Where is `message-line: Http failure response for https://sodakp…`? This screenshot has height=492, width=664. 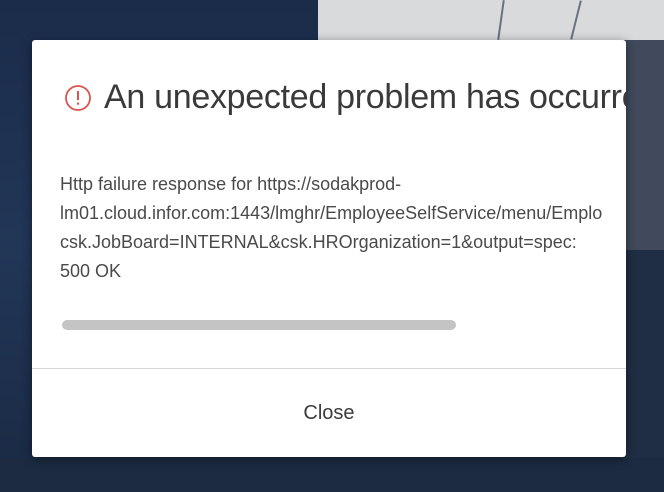 message-line: Http failure response for https://sodakp… is located at coordinates (231, 184).